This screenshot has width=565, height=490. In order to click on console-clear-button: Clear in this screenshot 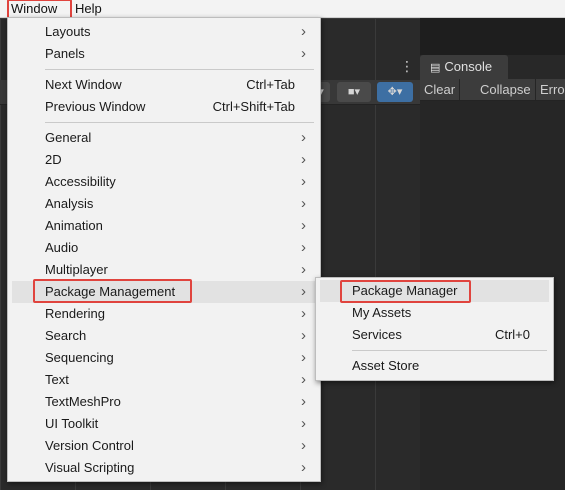, I will do `click(440, 89)`.